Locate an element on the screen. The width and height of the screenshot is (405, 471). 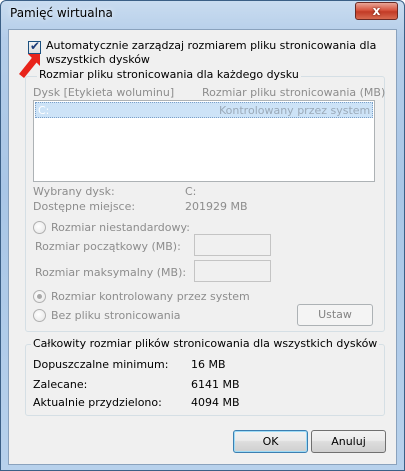
allocated-label: Aktualnie przydzielono: is located at coordinates (97, 402).